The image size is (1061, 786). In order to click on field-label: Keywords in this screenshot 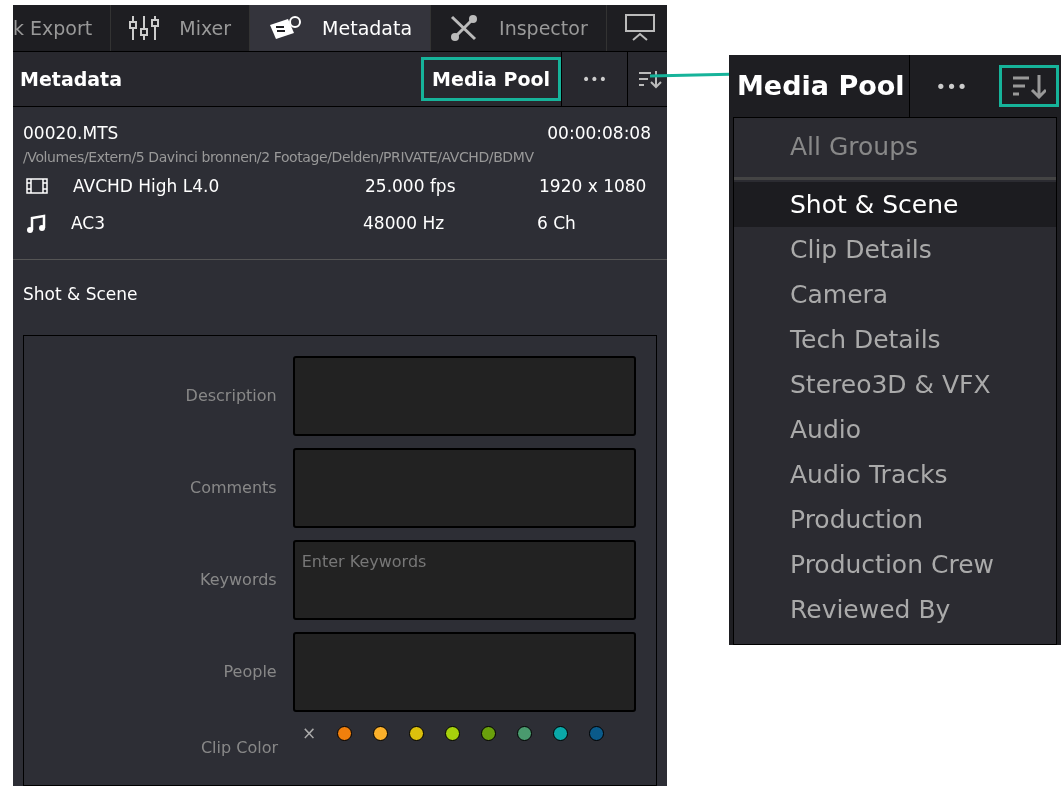, I will do `click(238, 580)`.